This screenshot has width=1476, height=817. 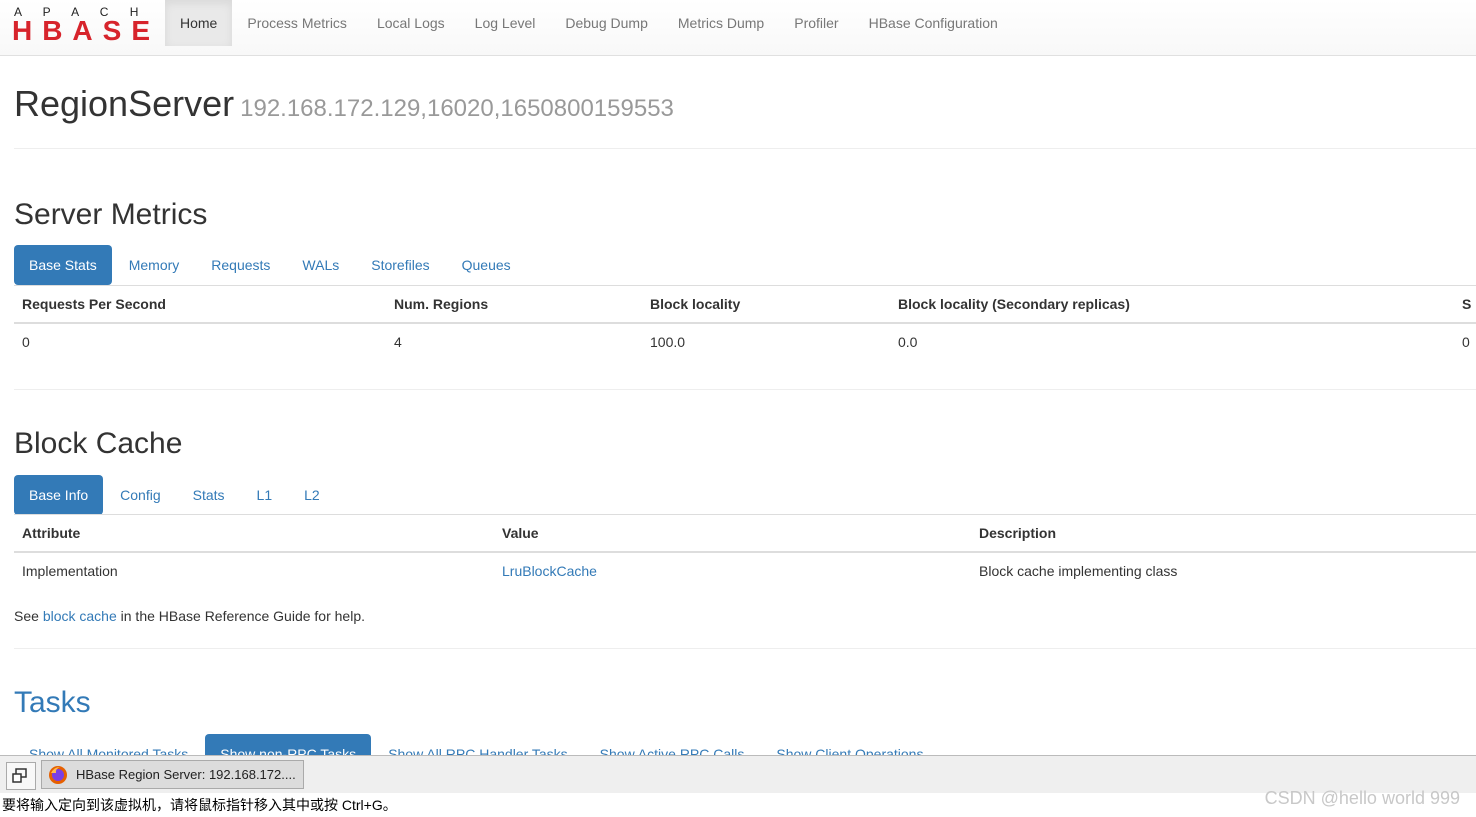 What do you see at coordinates (732, 570) in the screenshot?
I see `lrublockcache-link: LruBlockCache` at bounding box center [732, 570].